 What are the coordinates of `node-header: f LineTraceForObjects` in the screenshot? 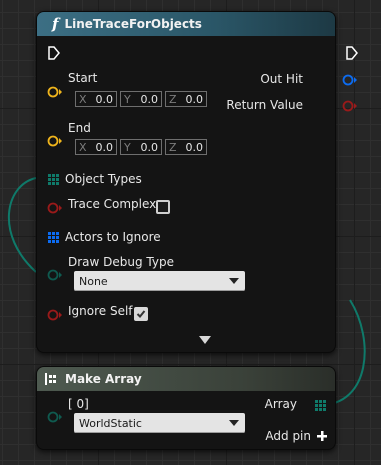 It's located at (186, 24).